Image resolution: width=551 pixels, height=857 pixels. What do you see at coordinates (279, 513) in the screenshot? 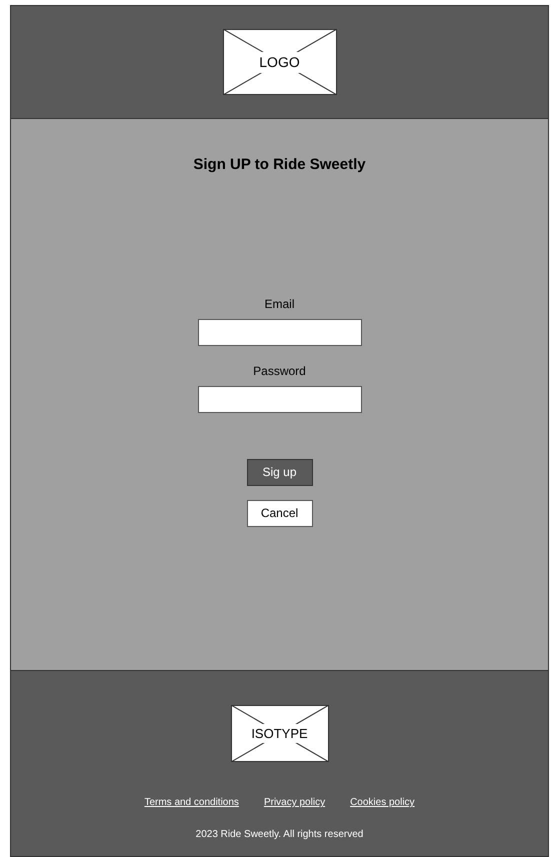
I see `cancel-button: Cancel` at bounding box center [279, 513].